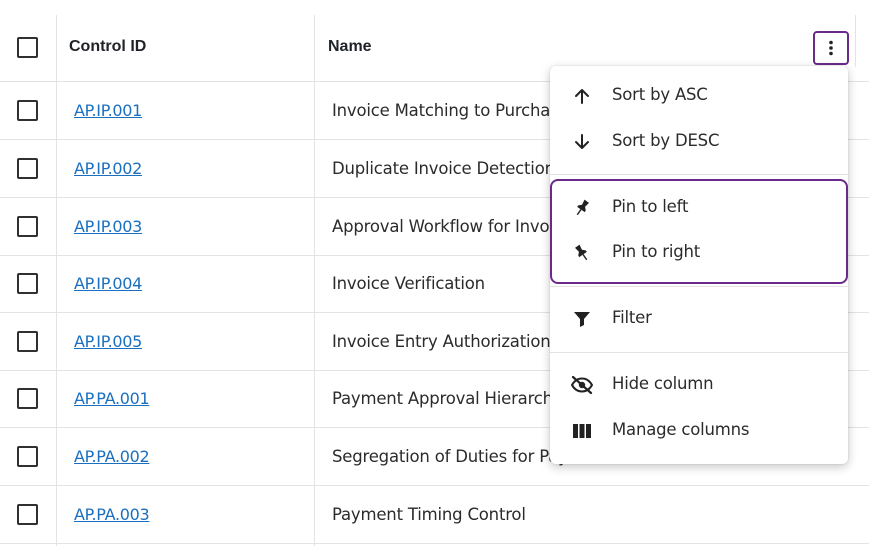  What do you see at coordinates (855, 41) in the screenshot?
I see `column-divider` at bounding box center [855, 41].